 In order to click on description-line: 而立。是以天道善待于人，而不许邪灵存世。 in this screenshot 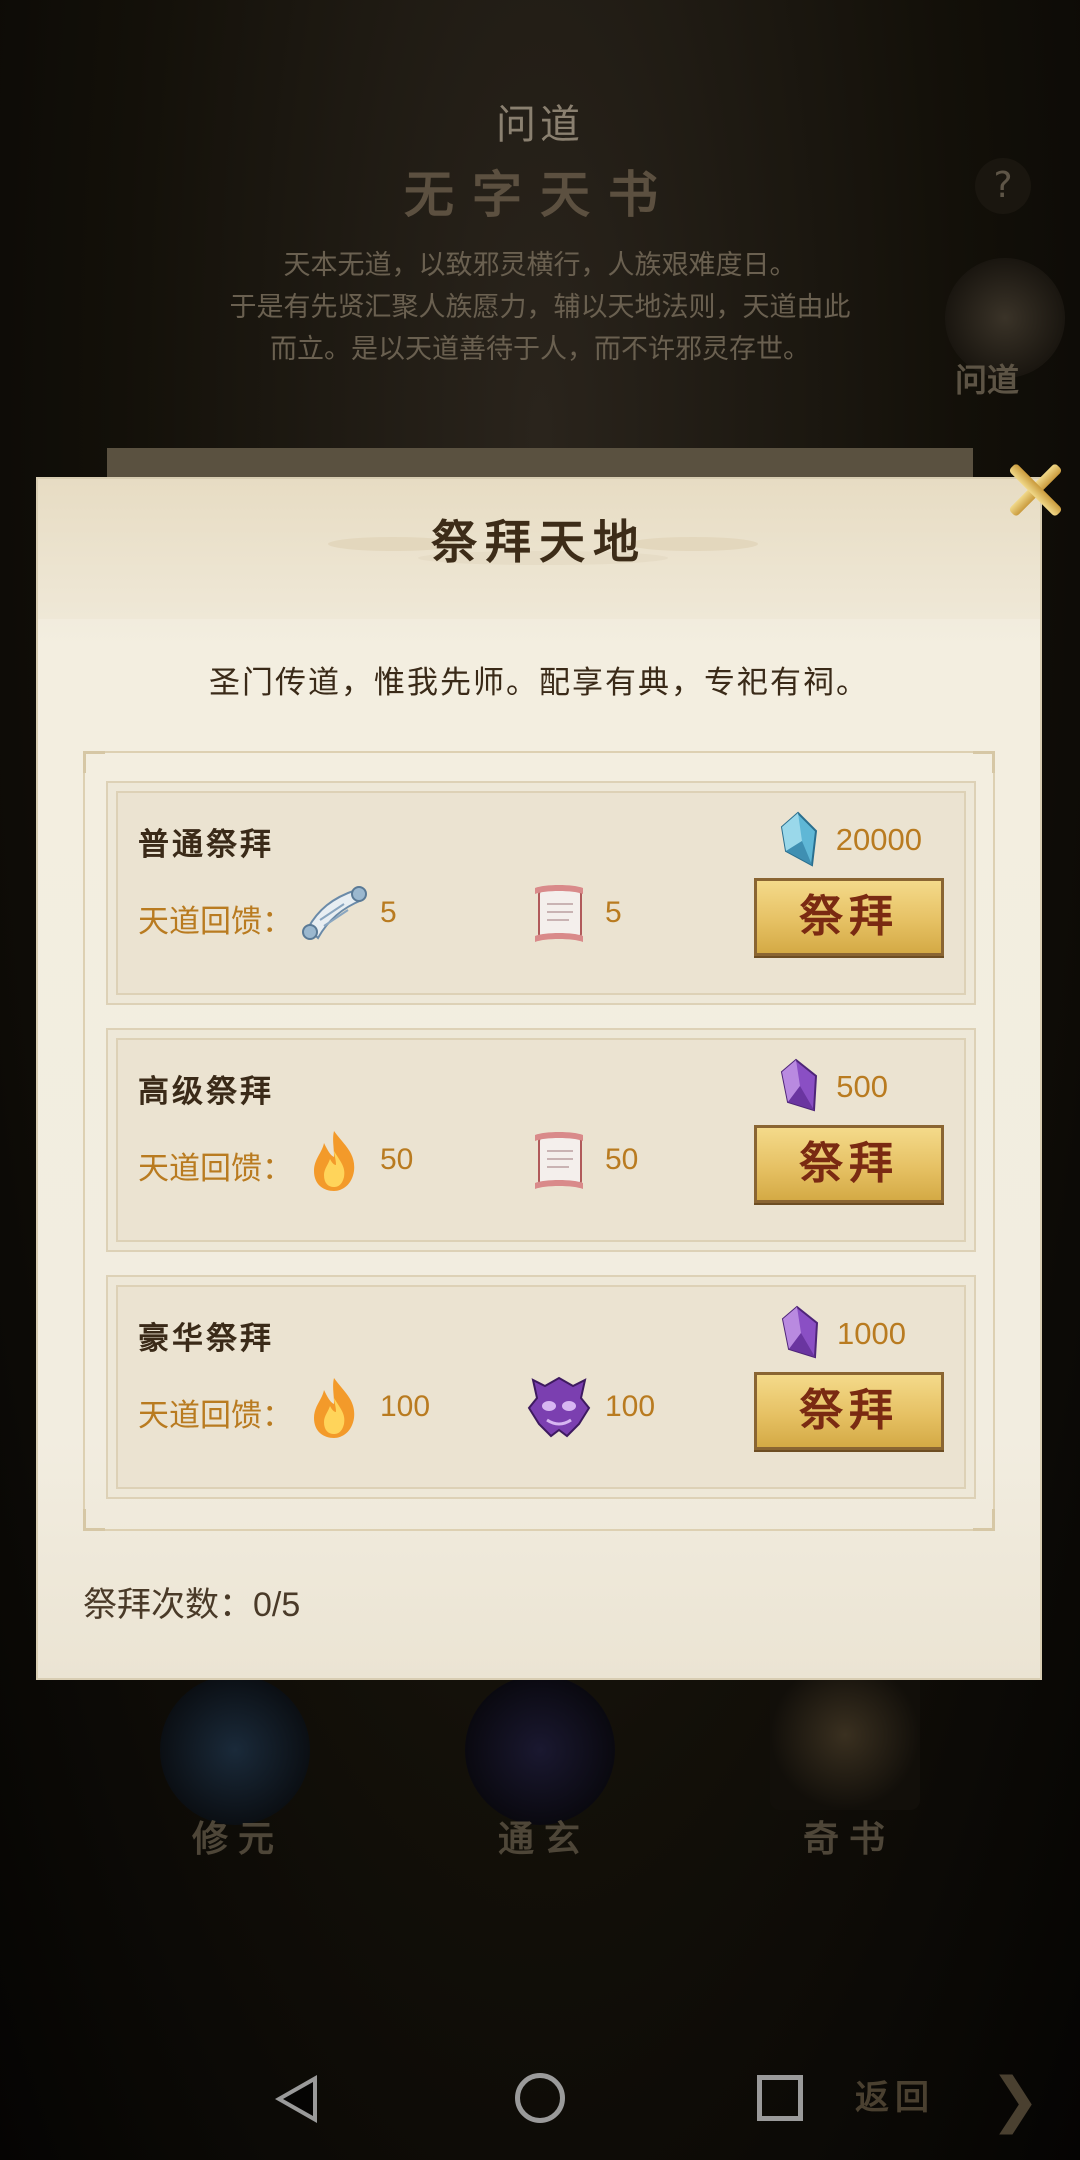, I will do `click(540, 349)`.